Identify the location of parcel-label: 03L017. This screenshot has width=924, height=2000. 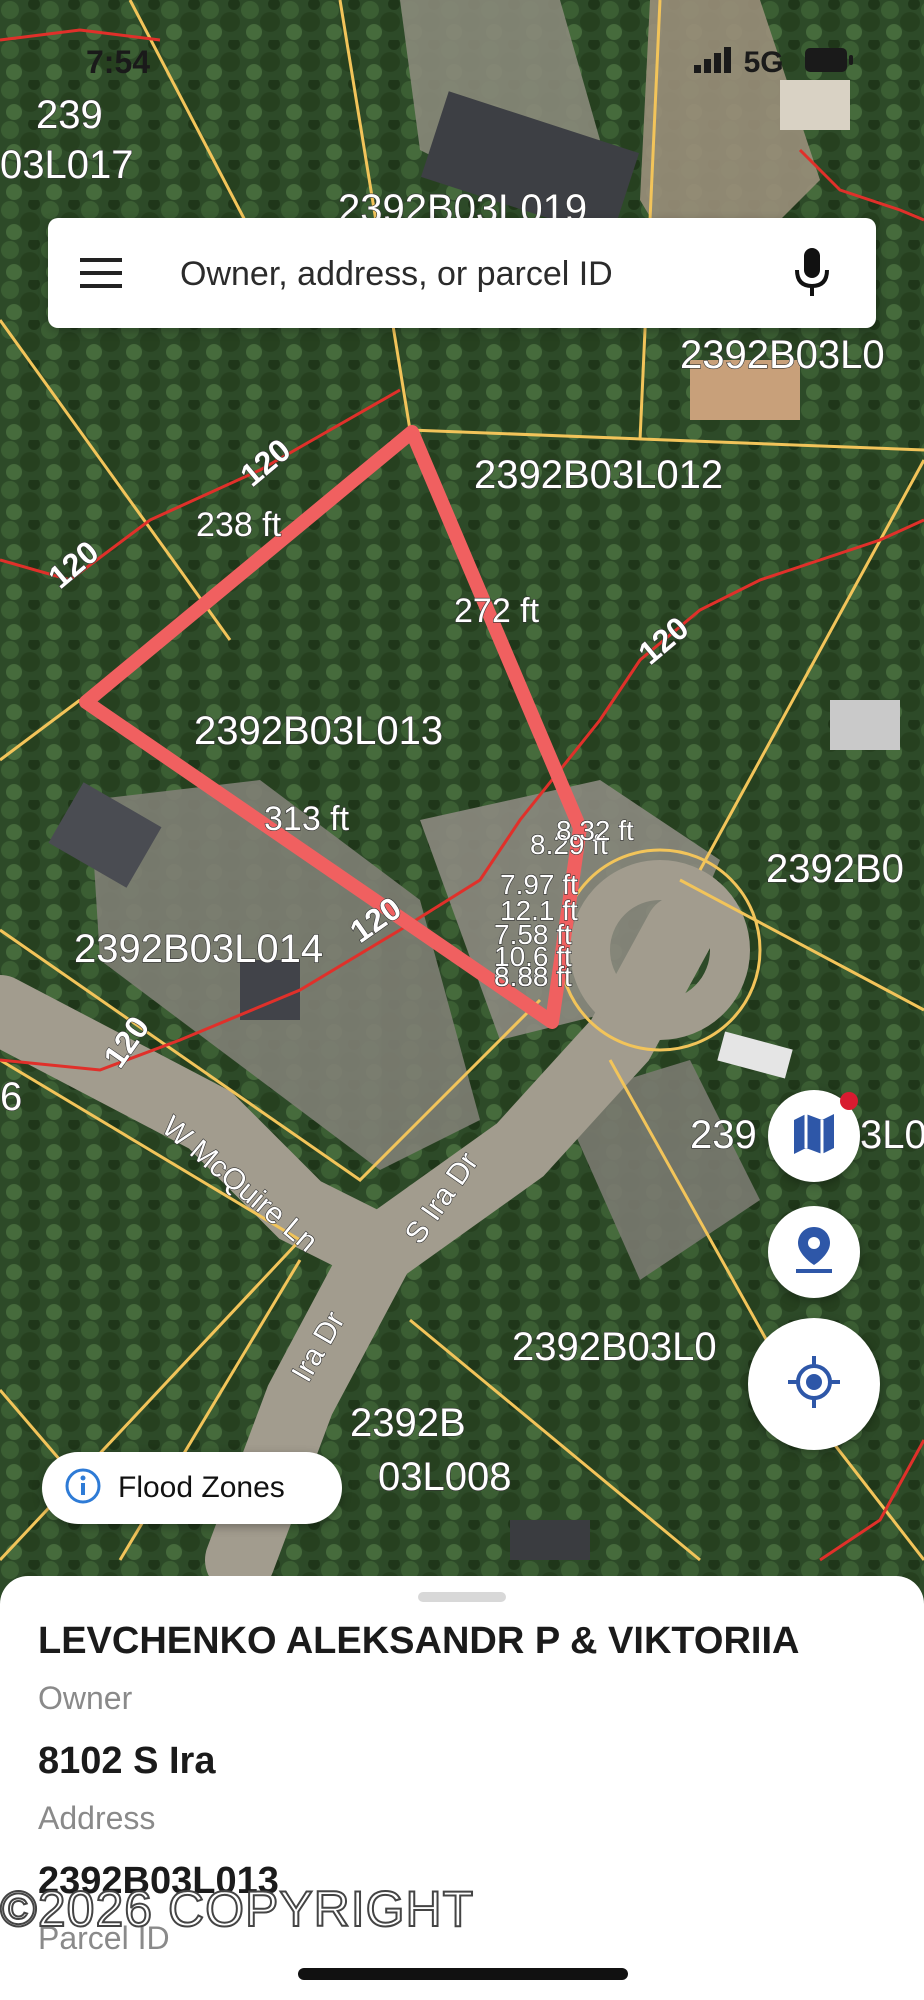
(66, 165).